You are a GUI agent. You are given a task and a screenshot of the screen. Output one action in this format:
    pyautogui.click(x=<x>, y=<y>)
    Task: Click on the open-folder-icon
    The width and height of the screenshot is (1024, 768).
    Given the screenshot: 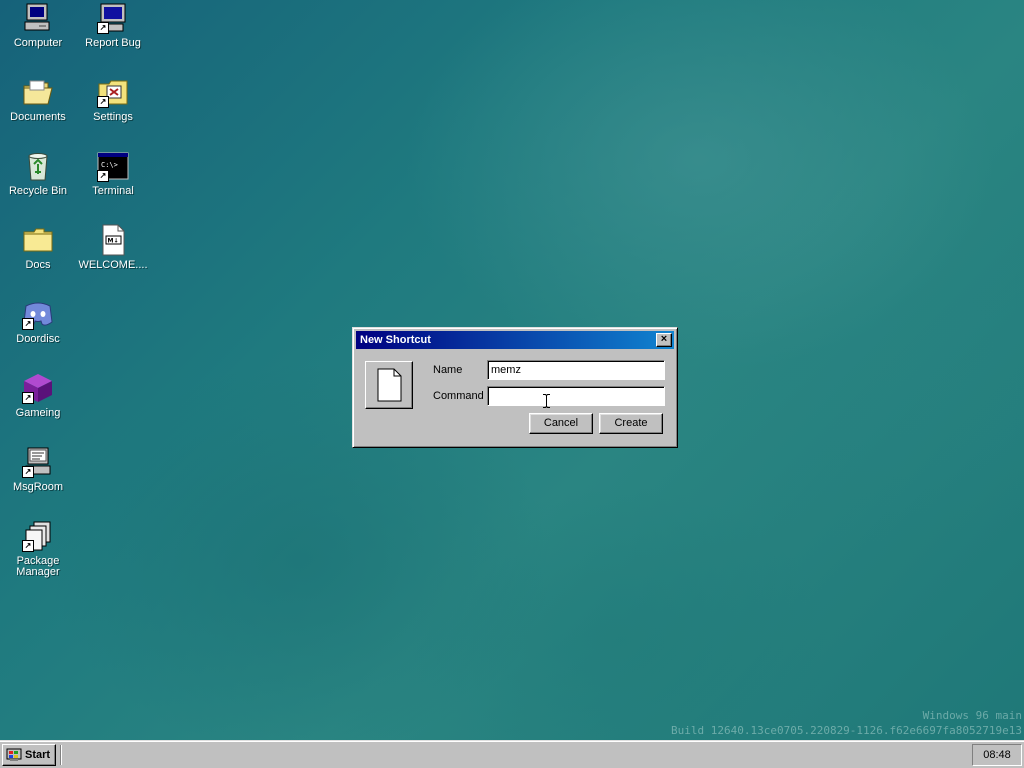 What is the action you would take?
    pyautogui.click(x=38, y=92)
    